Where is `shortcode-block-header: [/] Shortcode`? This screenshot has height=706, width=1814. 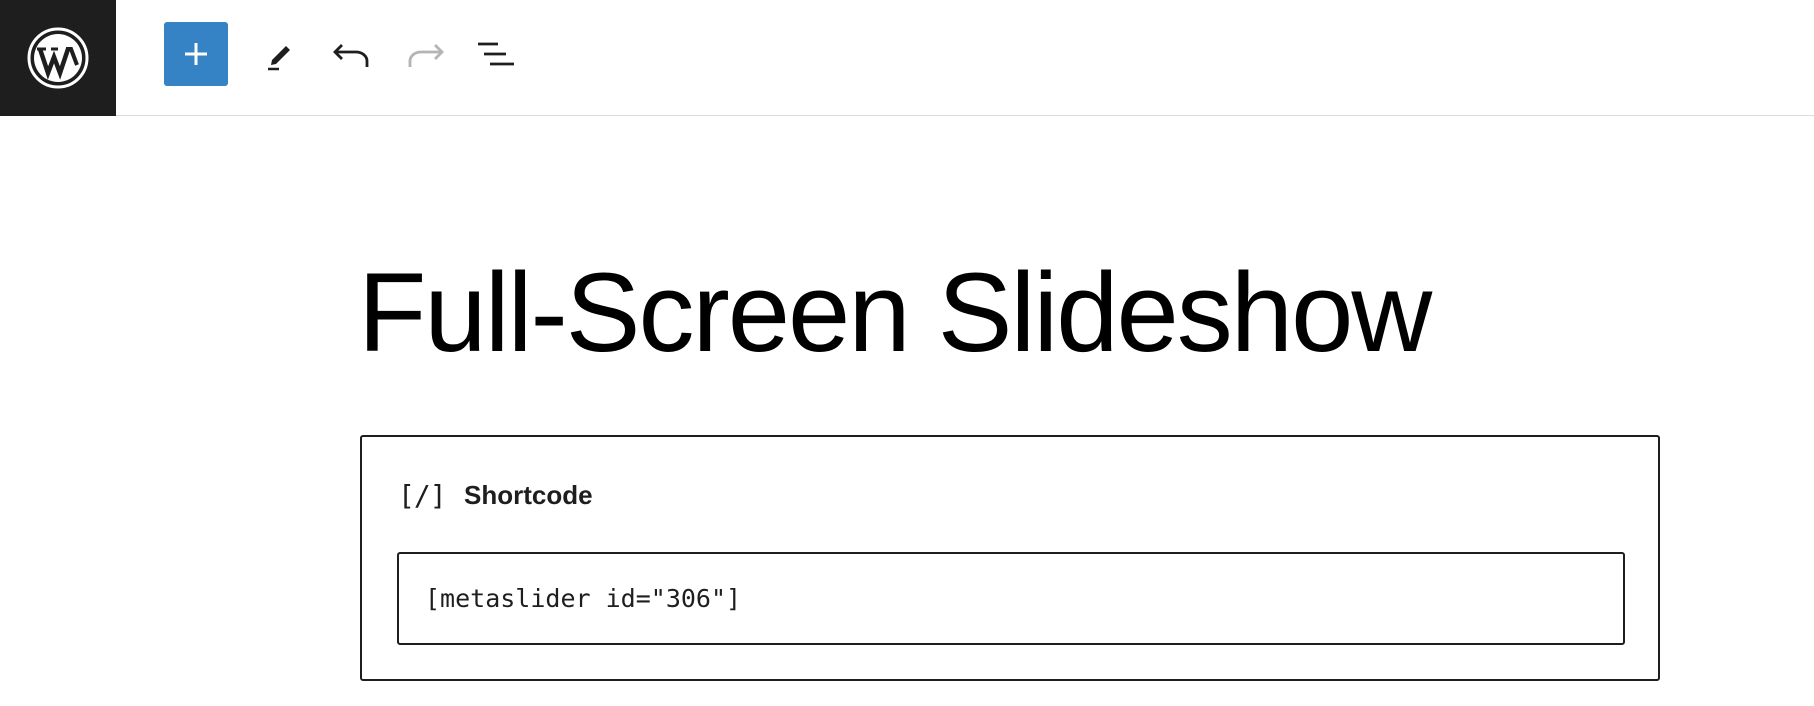
shortcode-block-header: [/] Shortcode is located at coordinates (495, 495).